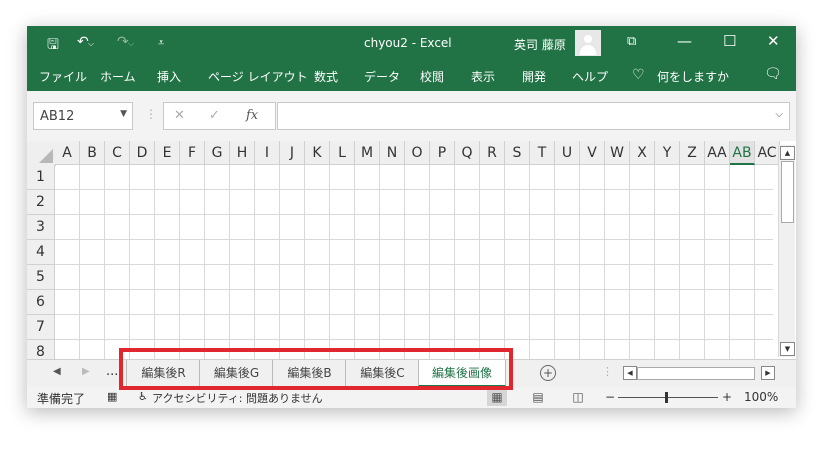  Describe the element at coordinates (92, 153) in the screenshot. I see `column-header: B` at that location.